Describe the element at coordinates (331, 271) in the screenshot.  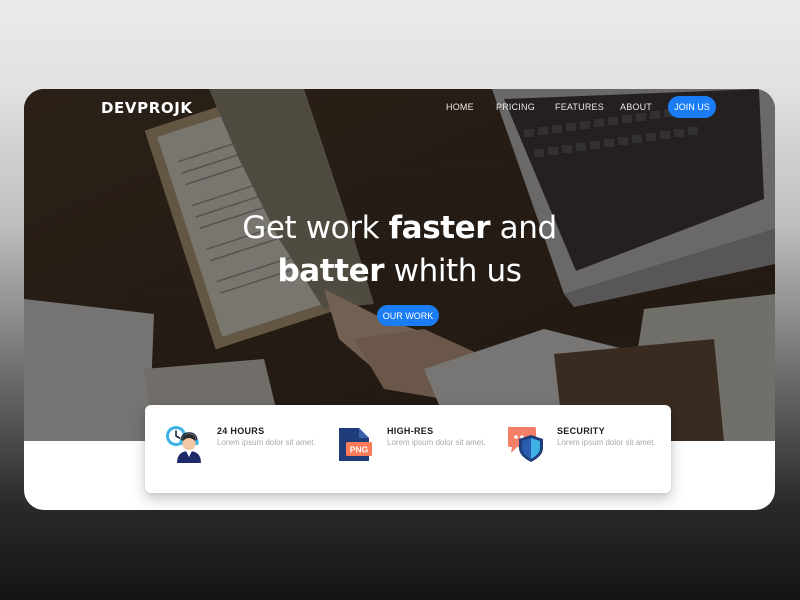
I see `headline-emphasis: batter` at that location.